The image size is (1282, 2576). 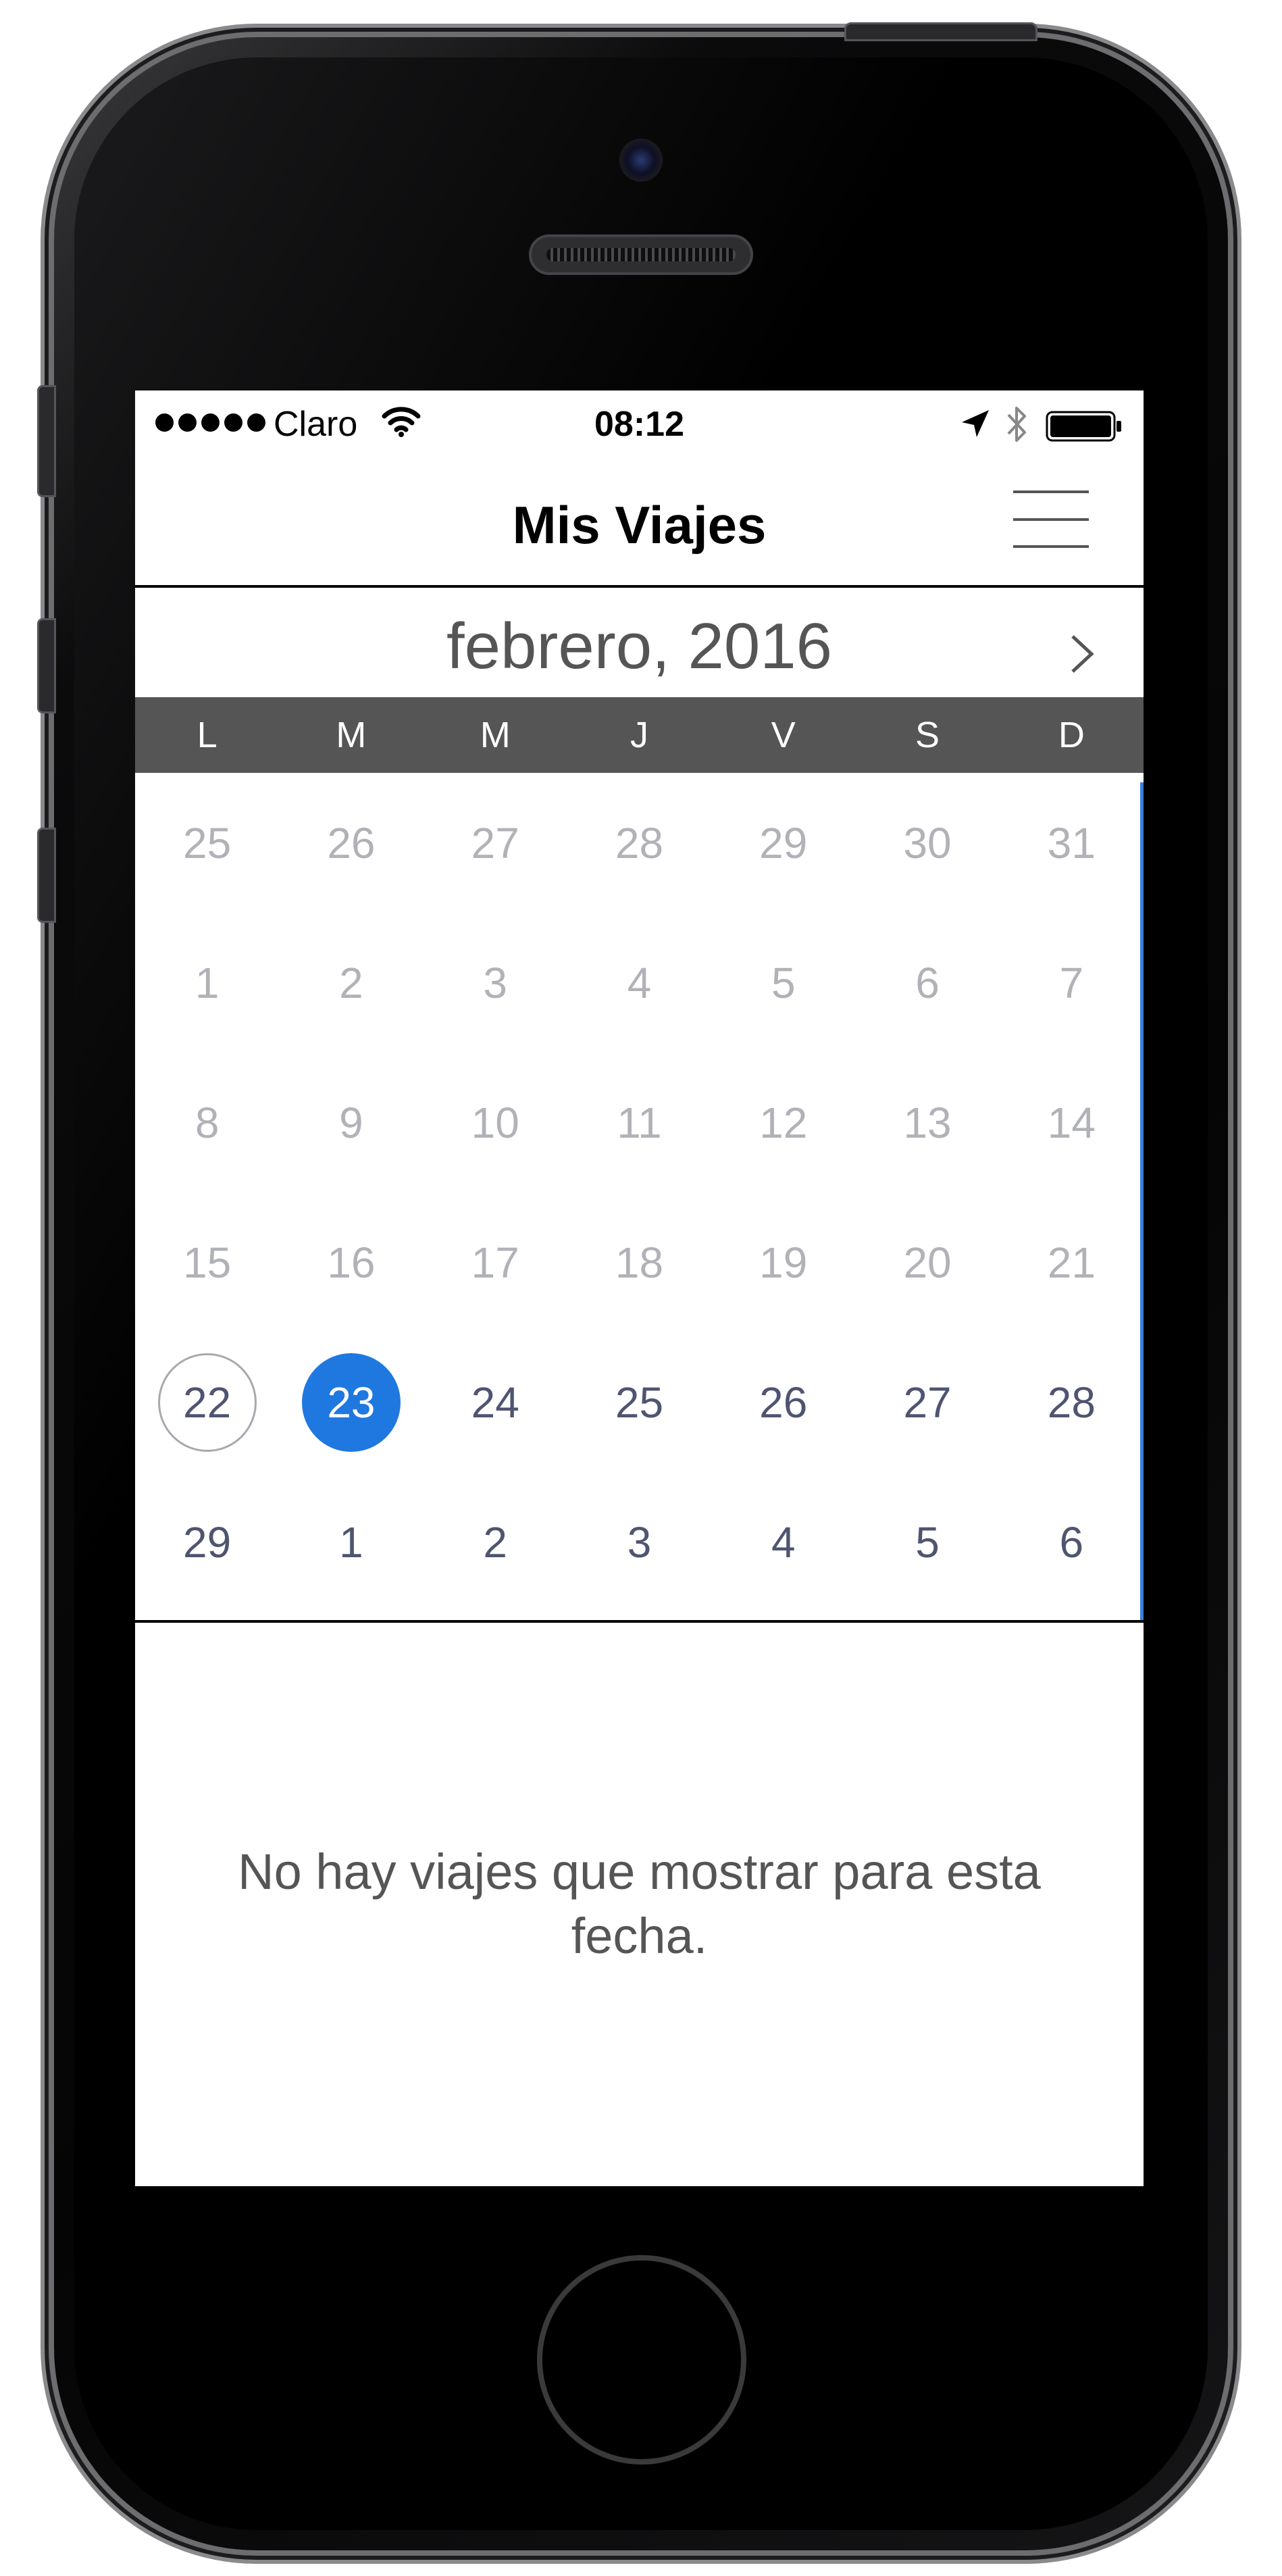 I want to click on status-time: 08:12, so click(x=639, y=424).